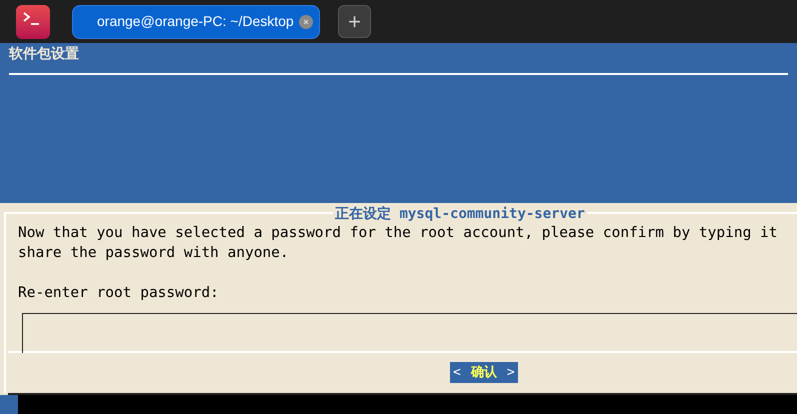 This screenshot has height=414, width=797. What do you see at coordinates (354, 21) in the screenshot?
I see `new-tab-button: +` at bounding box center [354, 21].